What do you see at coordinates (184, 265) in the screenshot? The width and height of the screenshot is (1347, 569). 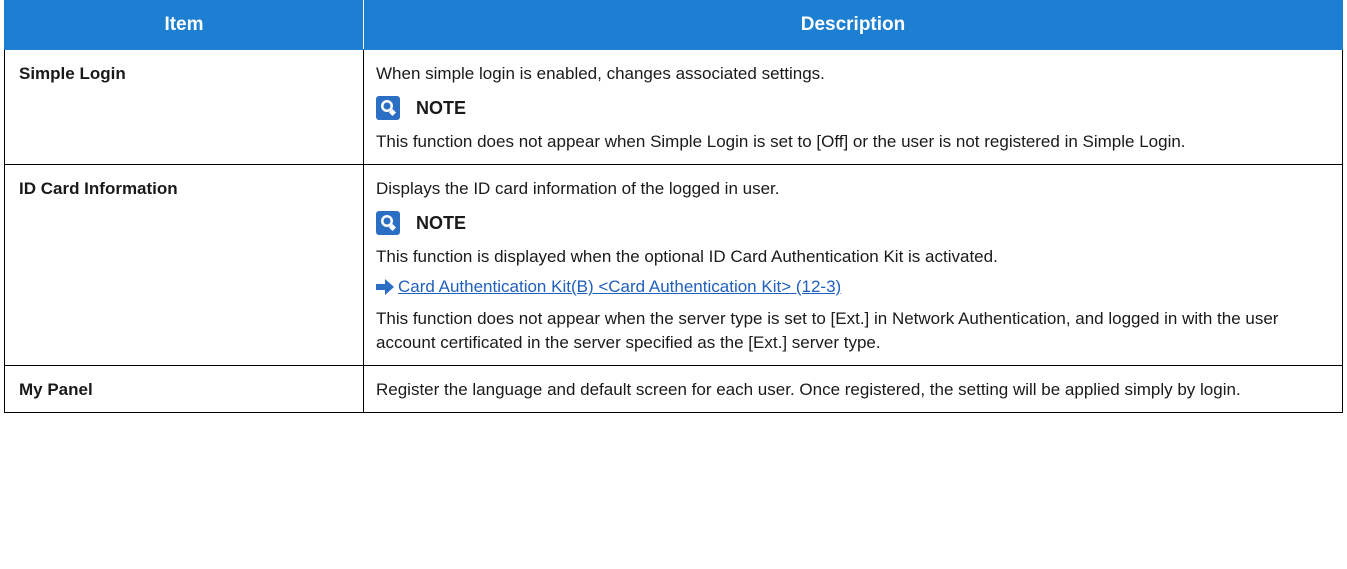 I see `item-id-card-information: ID Card Information` at bounding box center [184, 265].